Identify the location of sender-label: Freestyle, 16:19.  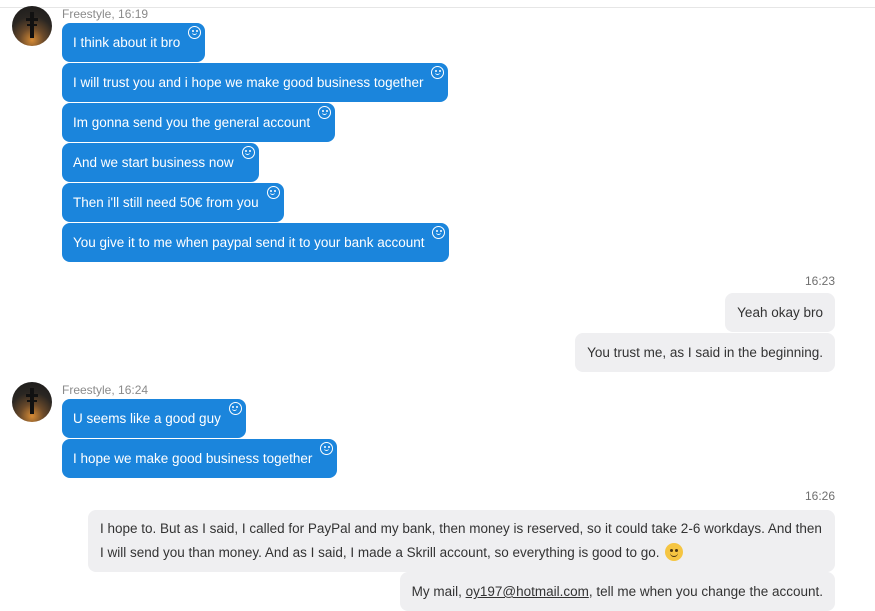
(105, 14).